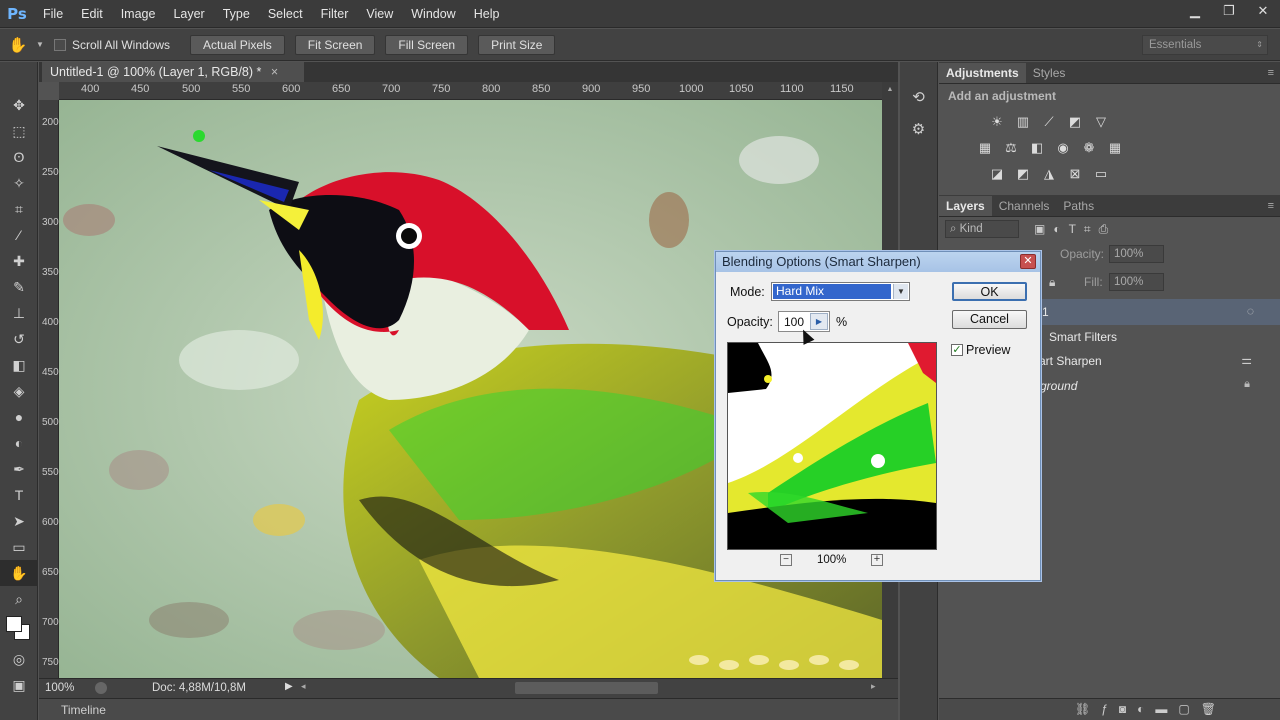 The width and height of the screenshot is (1280, 720). What do you see at coordinates (335, 14) in the screenshot?
I see `menu-filter: Filter` at bounding box center [335, 14].